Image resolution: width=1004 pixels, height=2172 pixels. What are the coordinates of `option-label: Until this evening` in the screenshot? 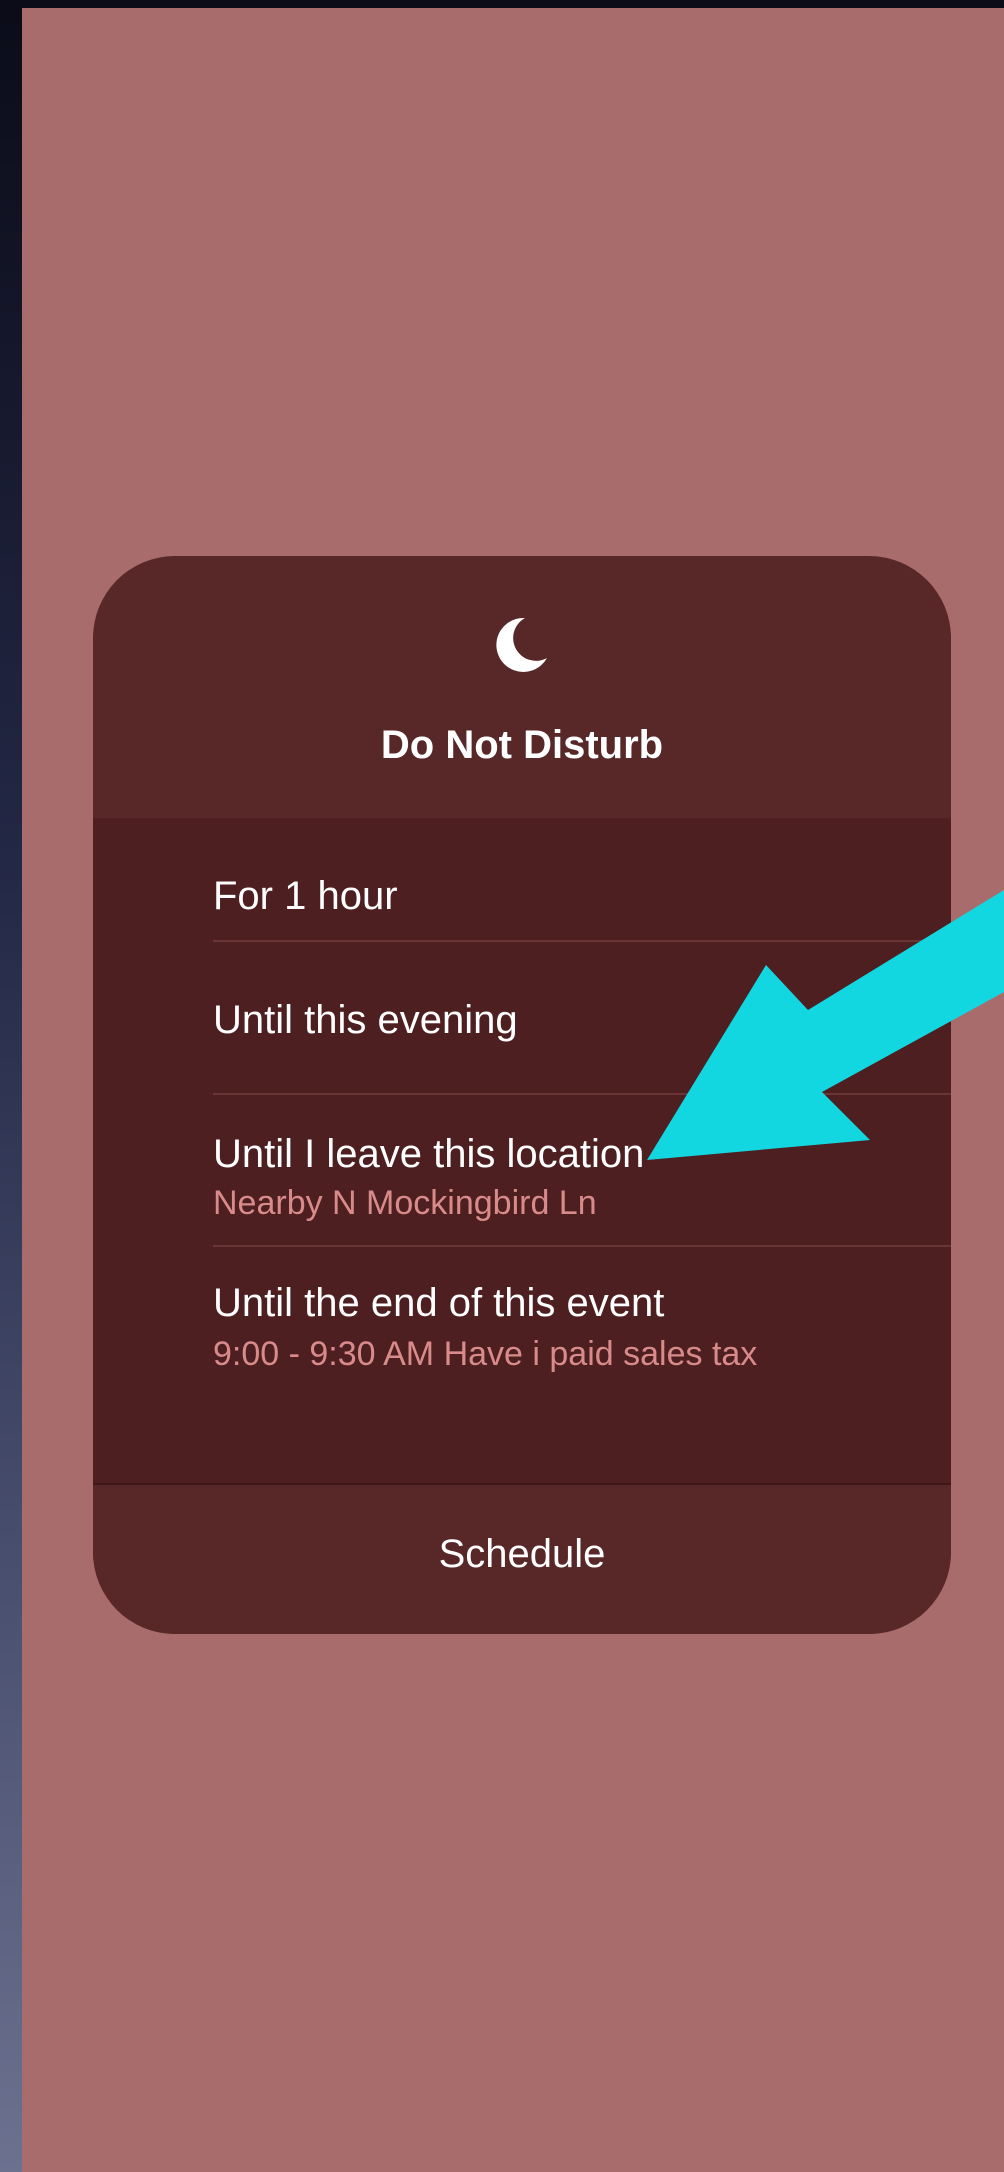 It's located at (365, 1020).